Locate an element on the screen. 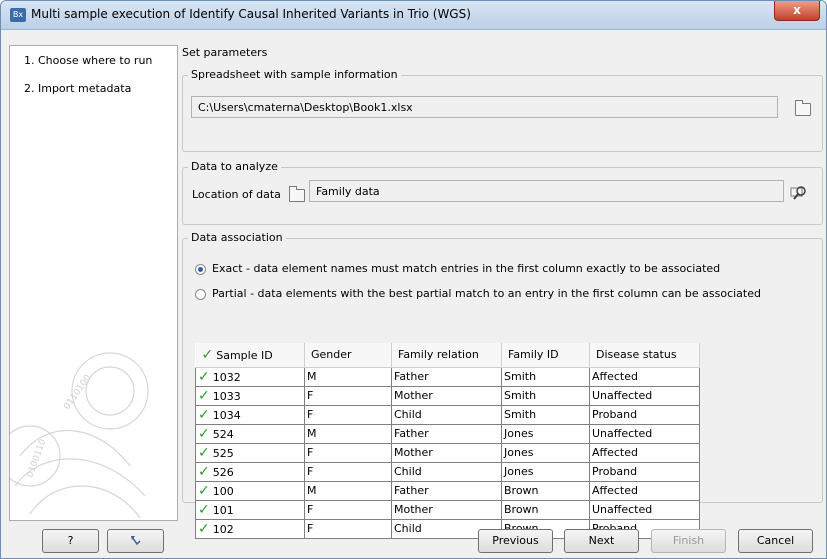  sample-id-cell: ✓ 524 is located at coordinates (250, 433).